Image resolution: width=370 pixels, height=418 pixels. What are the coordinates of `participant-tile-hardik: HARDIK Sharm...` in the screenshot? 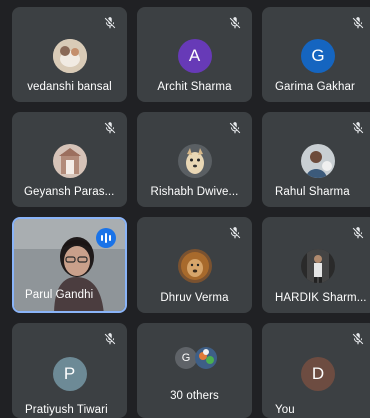 It's located at (316, 265).